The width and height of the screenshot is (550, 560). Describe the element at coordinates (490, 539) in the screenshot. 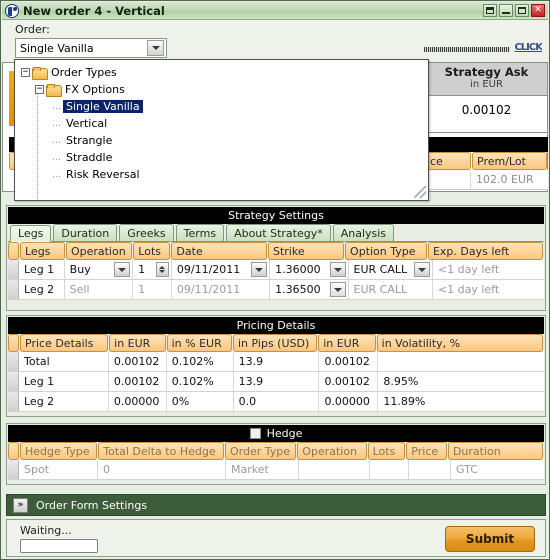

I see `submit-button: Submit` at that location.